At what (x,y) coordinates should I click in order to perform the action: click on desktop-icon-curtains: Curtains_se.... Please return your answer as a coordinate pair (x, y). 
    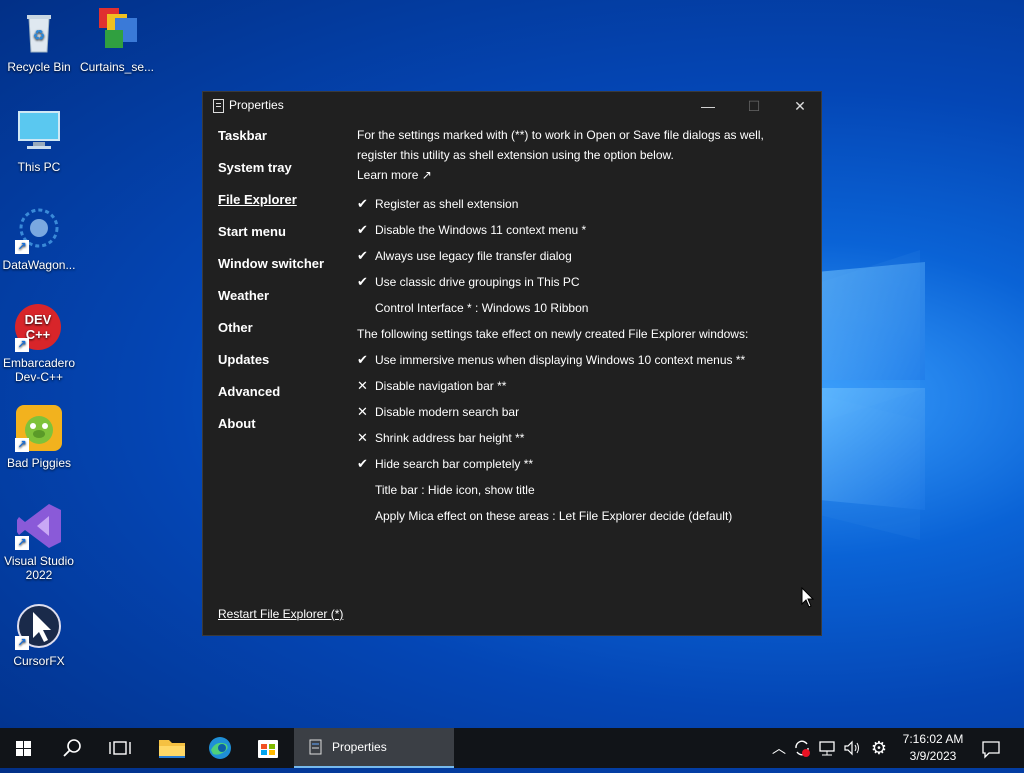
    Looking at the image, I should click on (117, 41).